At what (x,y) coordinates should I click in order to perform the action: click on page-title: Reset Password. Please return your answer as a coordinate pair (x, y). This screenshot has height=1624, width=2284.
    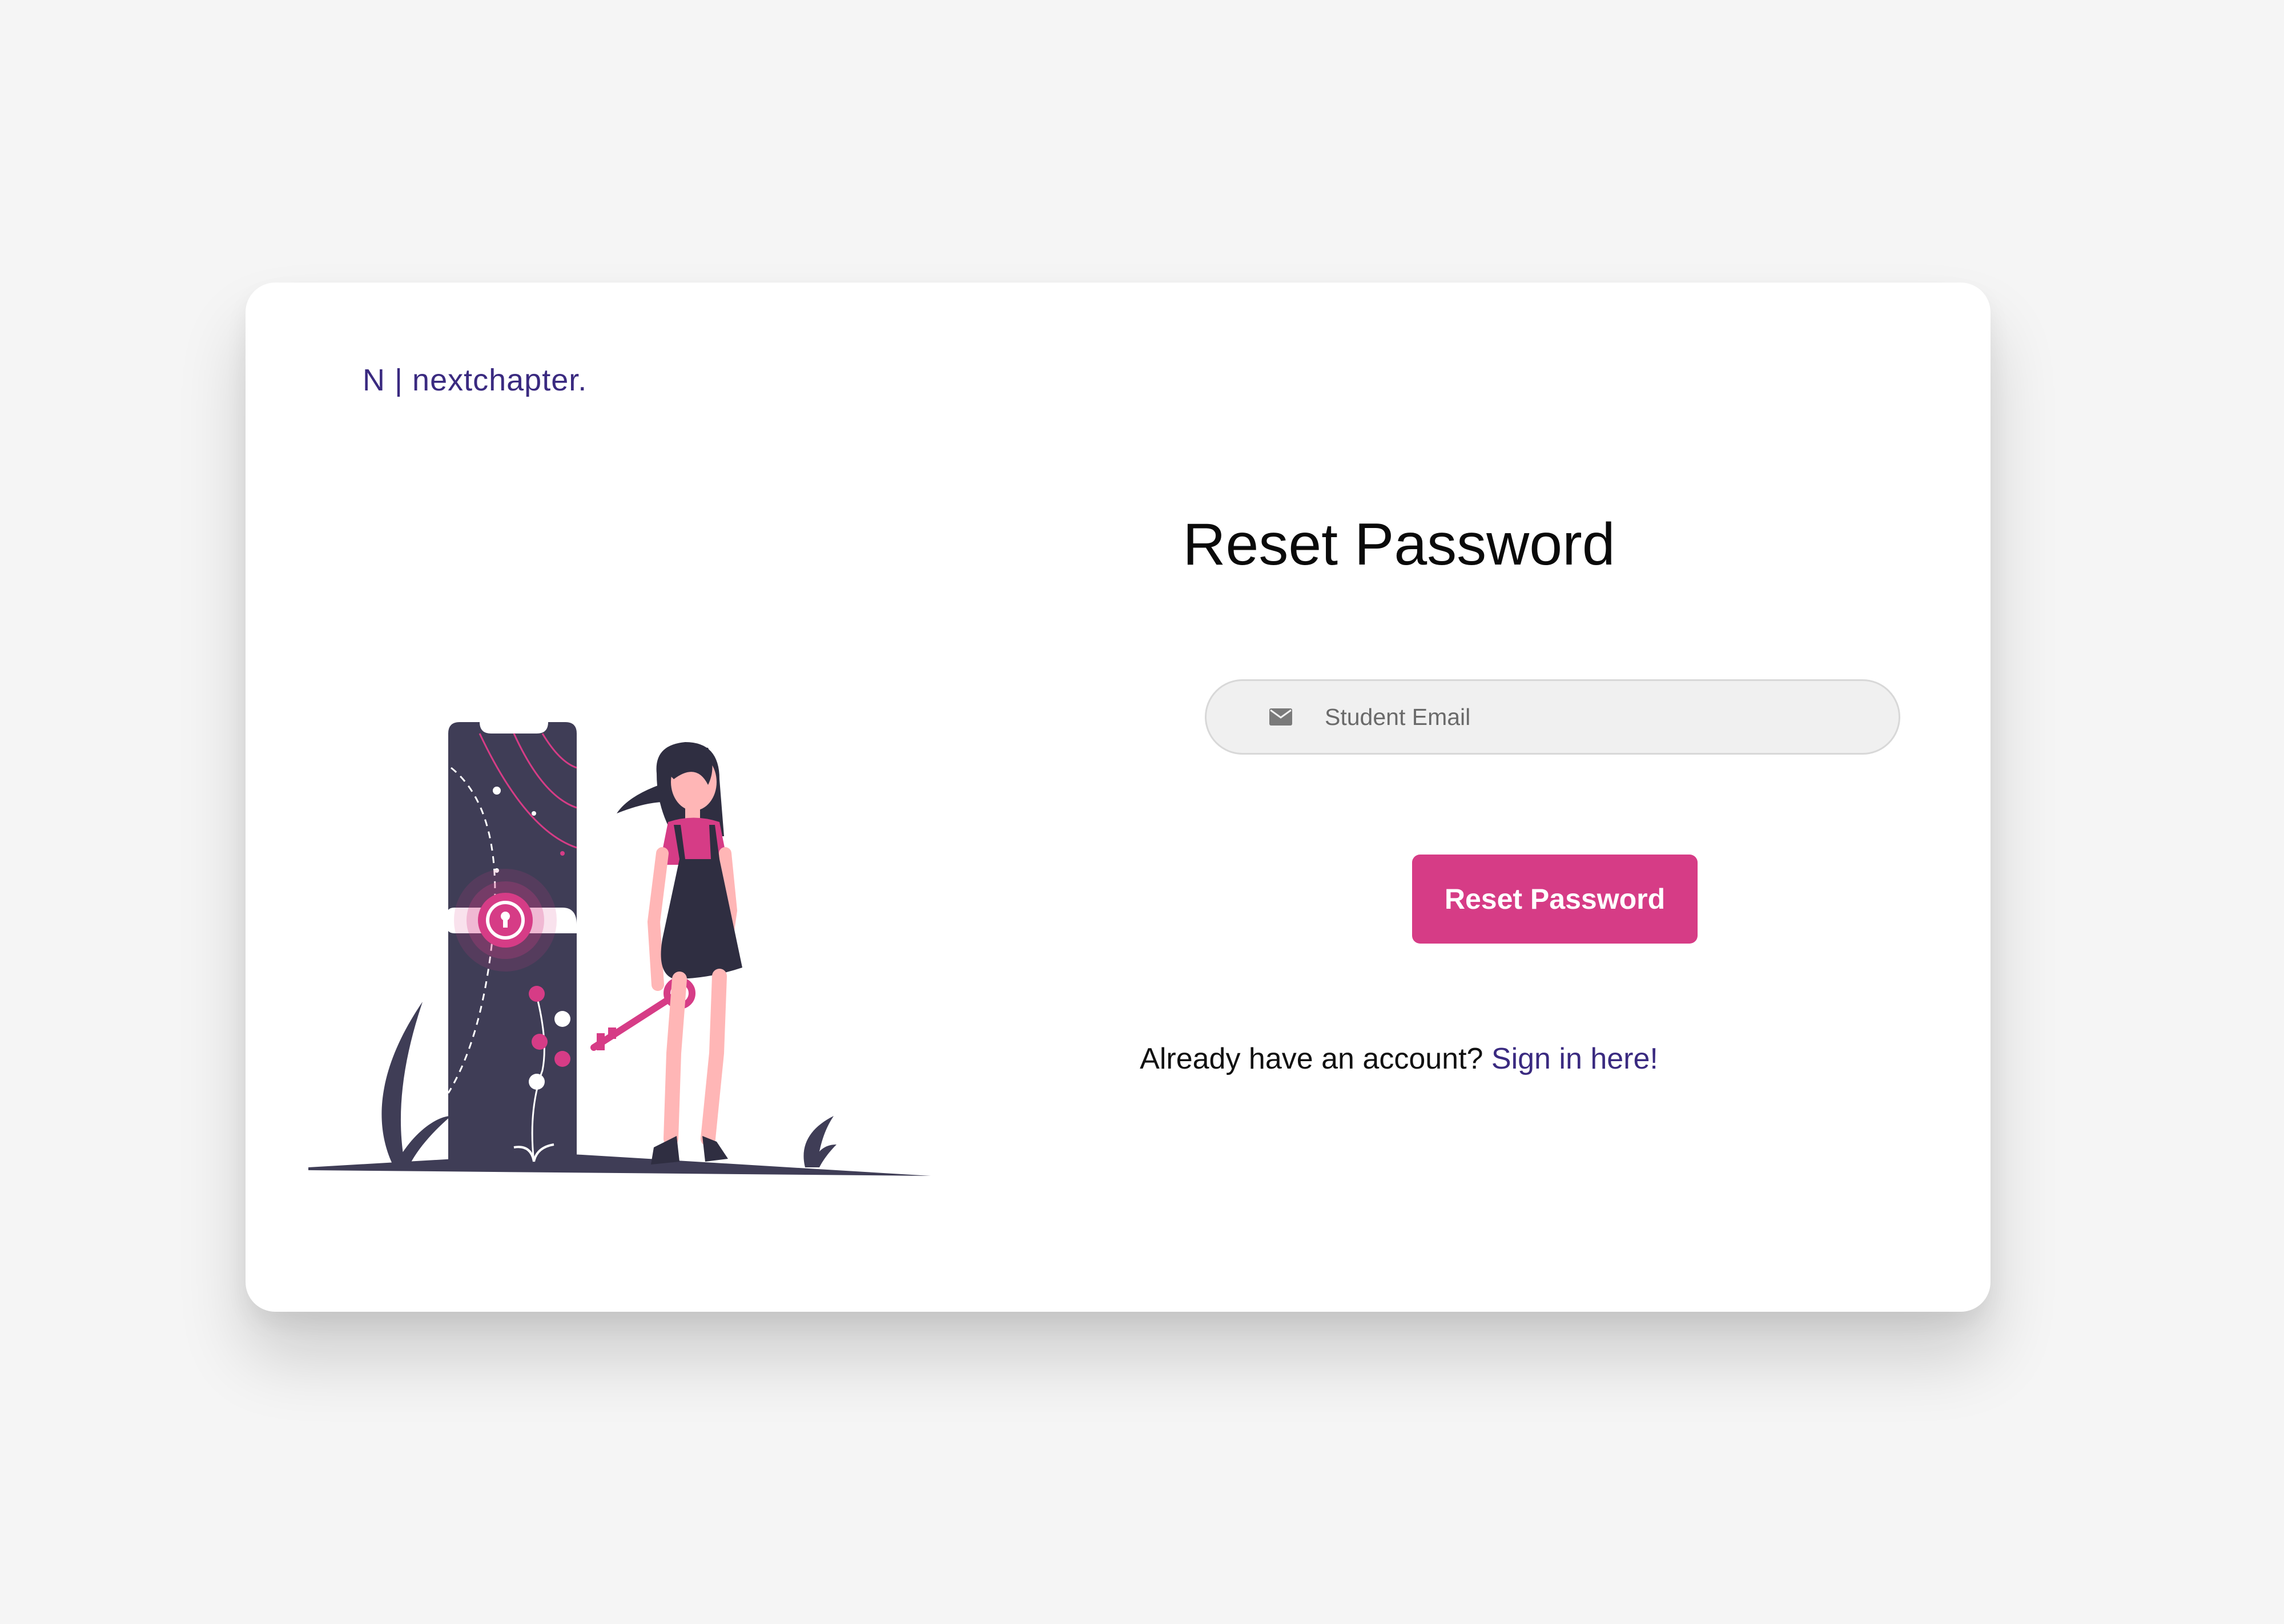
    Looking at the image, I should click on (1399, 545).